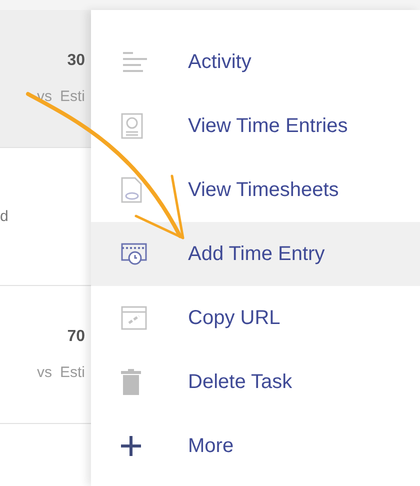 This screenshot has height=486, width=420. I want to click on compare-text: vs, so click(44, 372).